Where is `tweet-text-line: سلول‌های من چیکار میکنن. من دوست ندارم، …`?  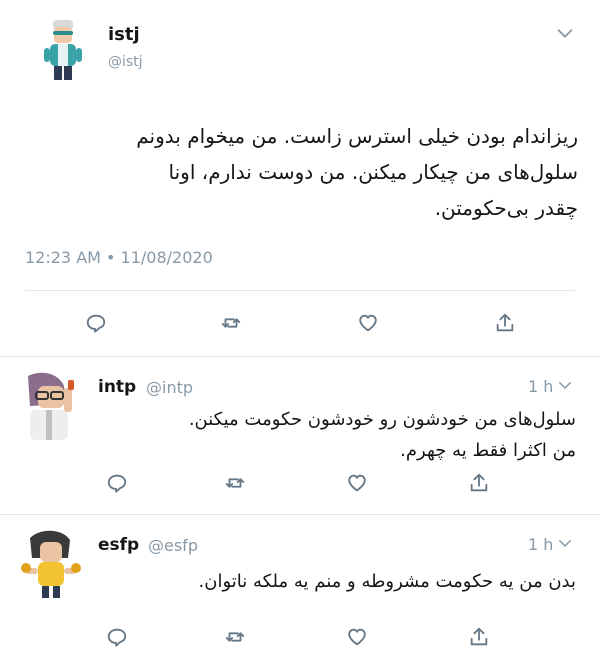 tweet-text-line: سلول‌های من چیکار میکنن. من دوست ندارم، … is located at coordinates (373, 172).